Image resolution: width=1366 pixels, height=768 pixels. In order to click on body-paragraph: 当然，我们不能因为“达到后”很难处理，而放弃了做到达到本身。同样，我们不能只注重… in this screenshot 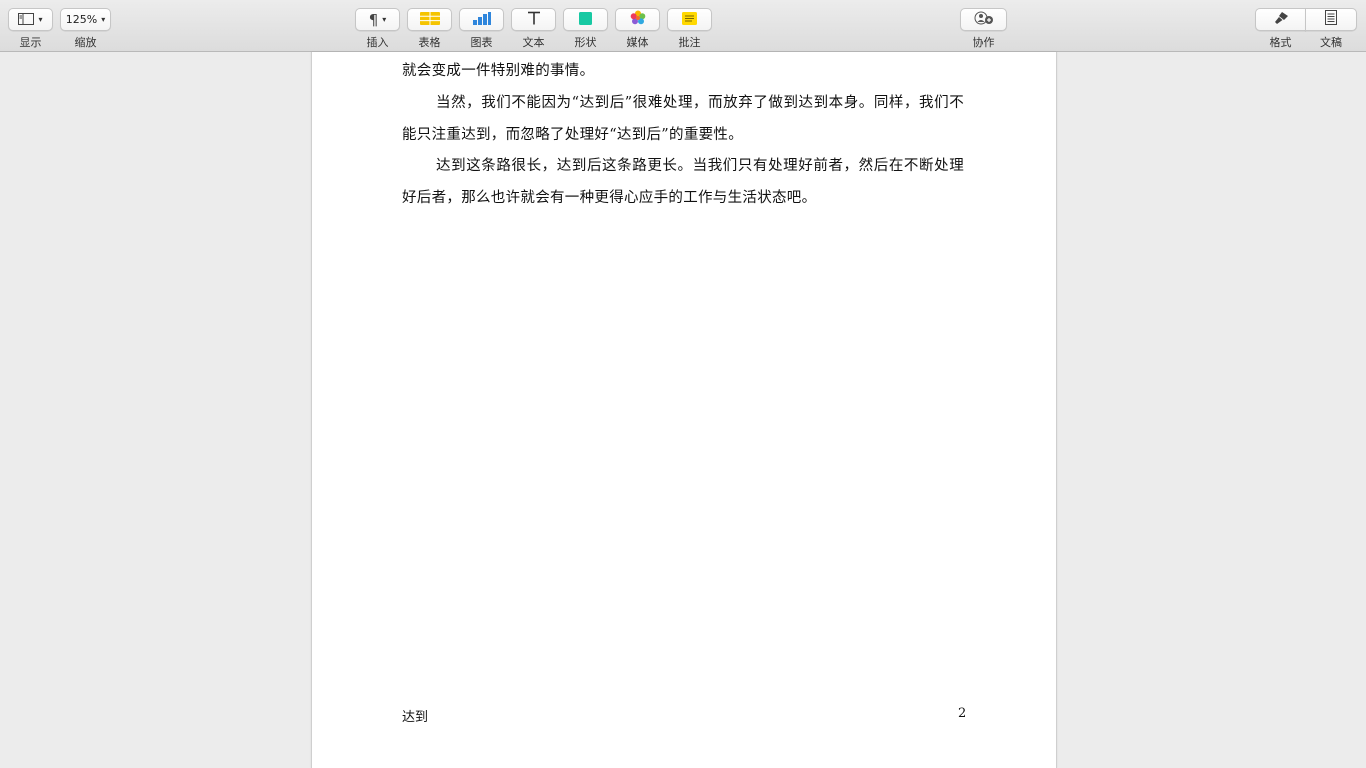, I will do `click(683, 119)`.